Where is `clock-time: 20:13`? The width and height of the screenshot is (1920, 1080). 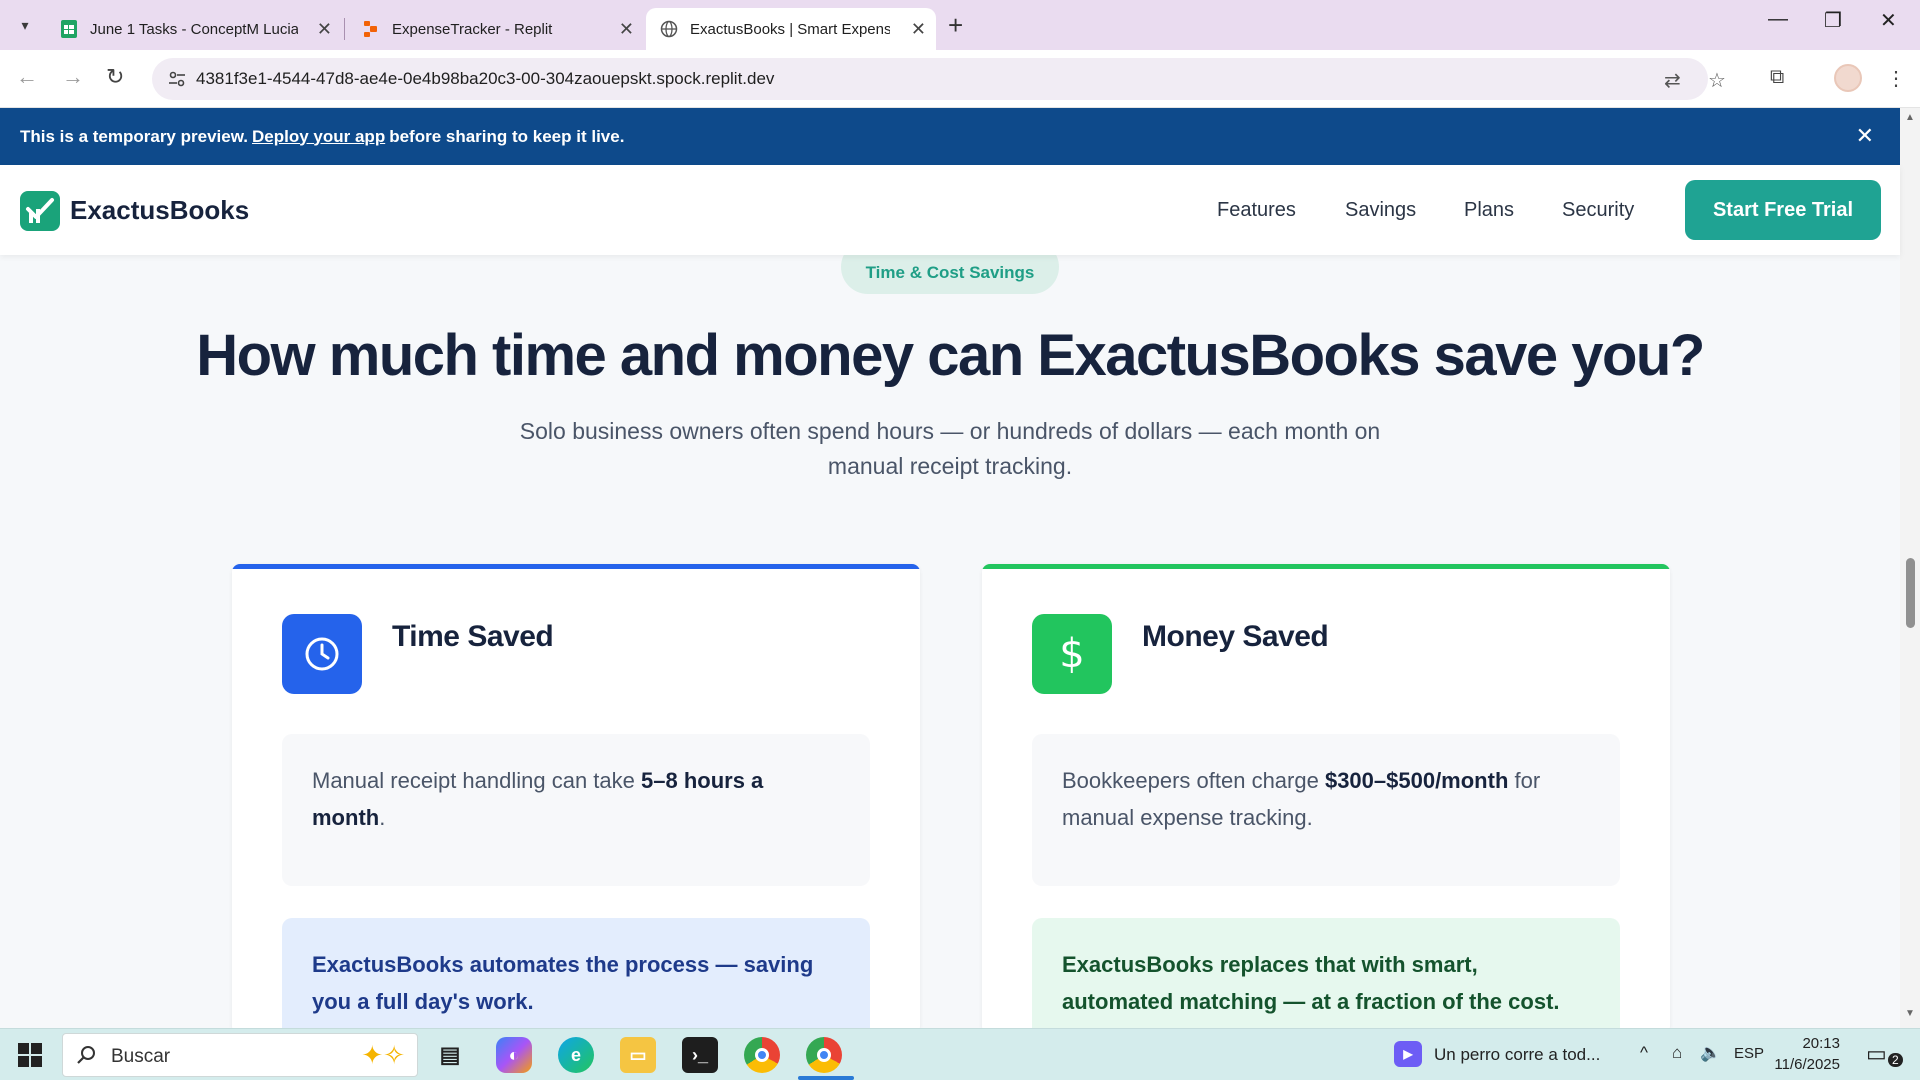
clock-time: 20:13 is located at coordinates (1821, 1043).